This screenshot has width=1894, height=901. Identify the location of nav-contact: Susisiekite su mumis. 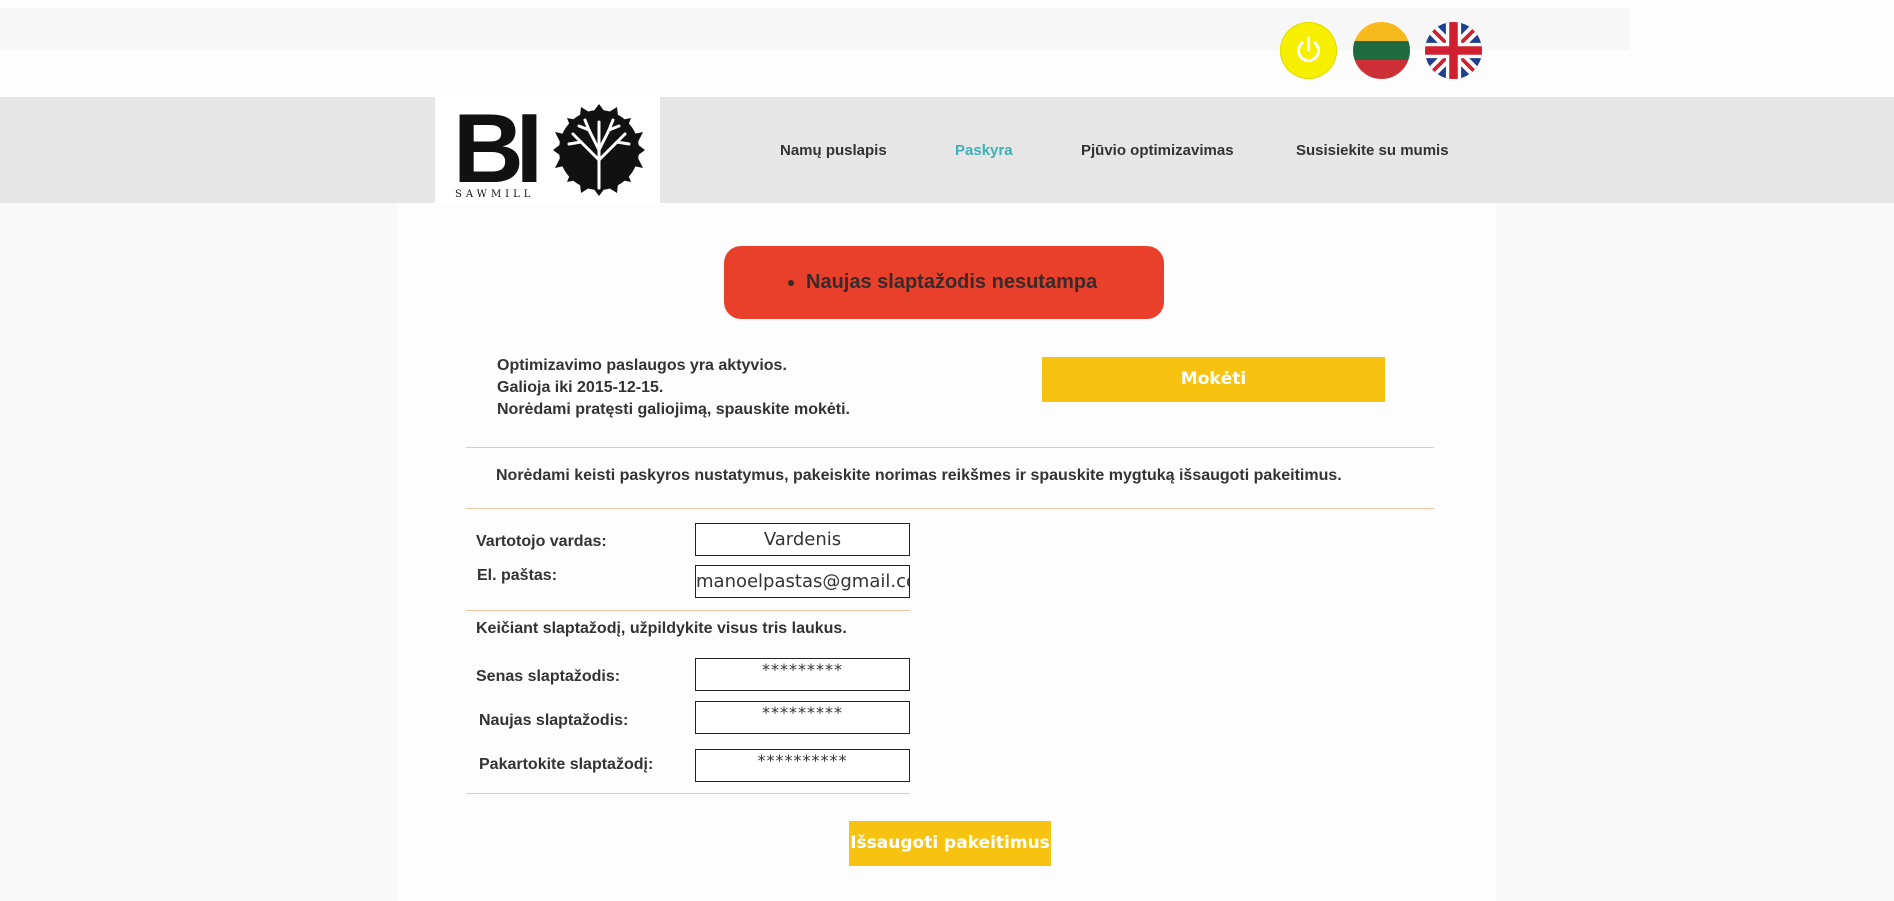
(1372, 150).